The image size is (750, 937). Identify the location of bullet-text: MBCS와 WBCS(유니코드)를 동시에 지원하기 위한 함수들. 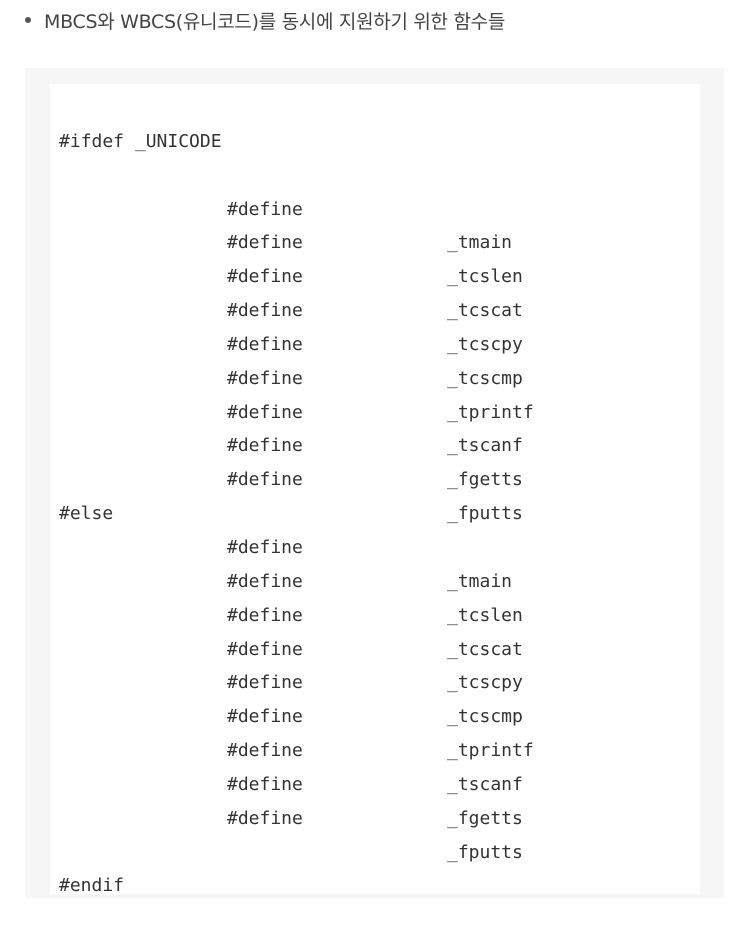
(274, 22).